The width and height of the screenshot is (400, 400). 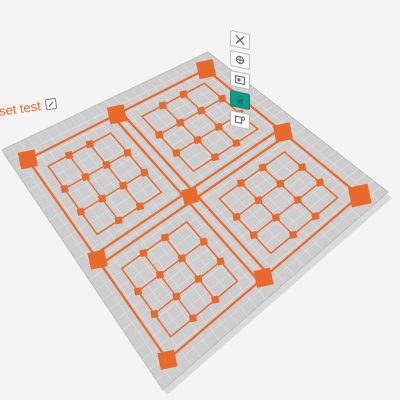 What do you see at coordinates (51, 104) in the screenshot?
I see `edit-icon` at bounding box center [51, 104].